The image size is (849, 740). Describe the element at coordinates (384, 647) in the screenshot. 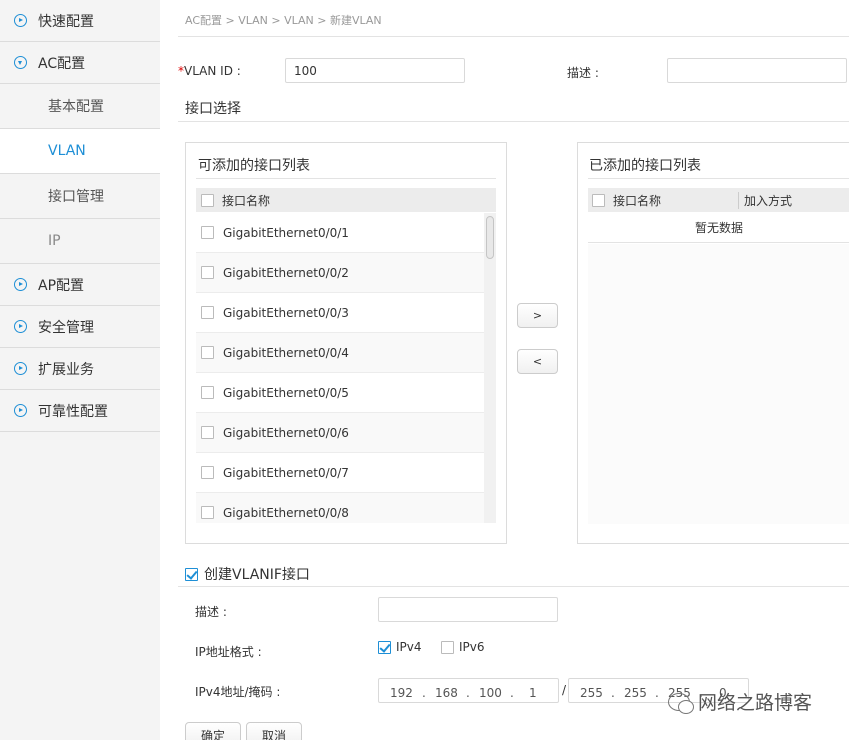

I see `ipv4-checkbox` at that location.